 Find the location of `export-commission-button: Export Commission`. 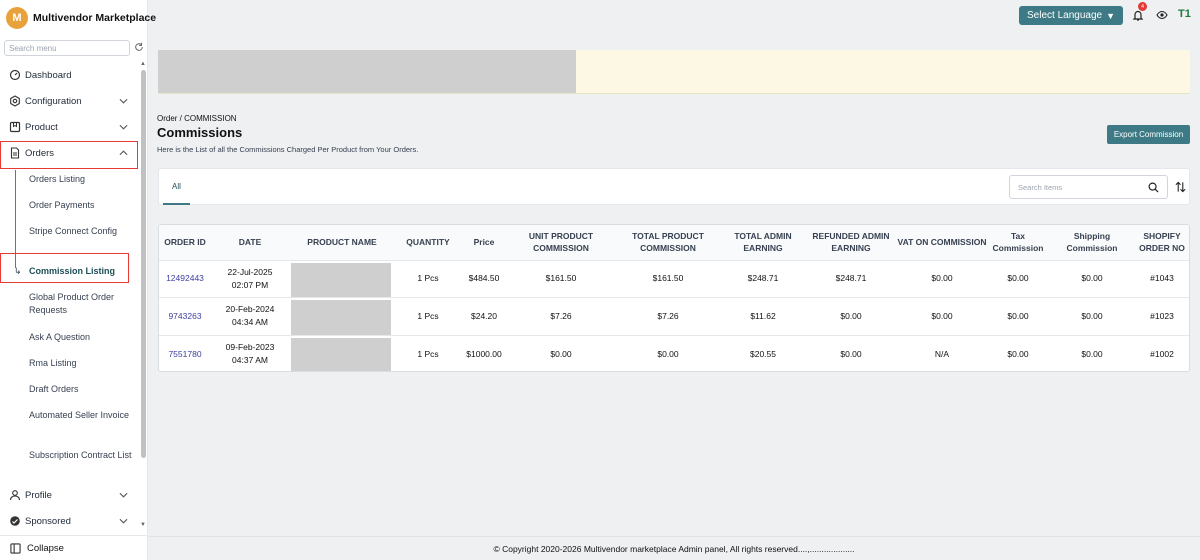

export-commission-button: Export Commission is located at coordinates (1148, 134).